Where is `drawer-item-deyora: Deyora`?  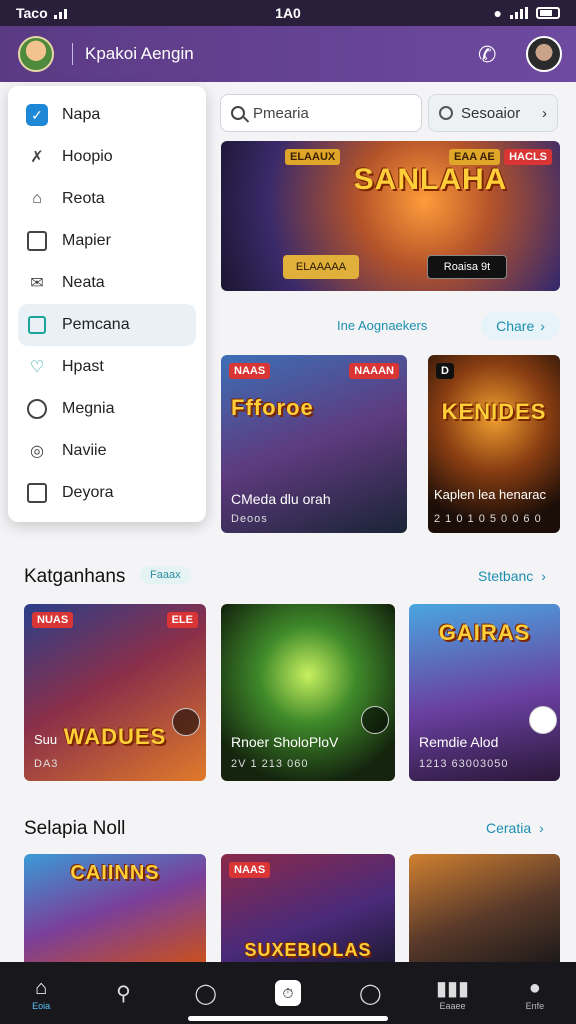 drawer-item-deyora: Deyora is located at coordinates (107, 493).